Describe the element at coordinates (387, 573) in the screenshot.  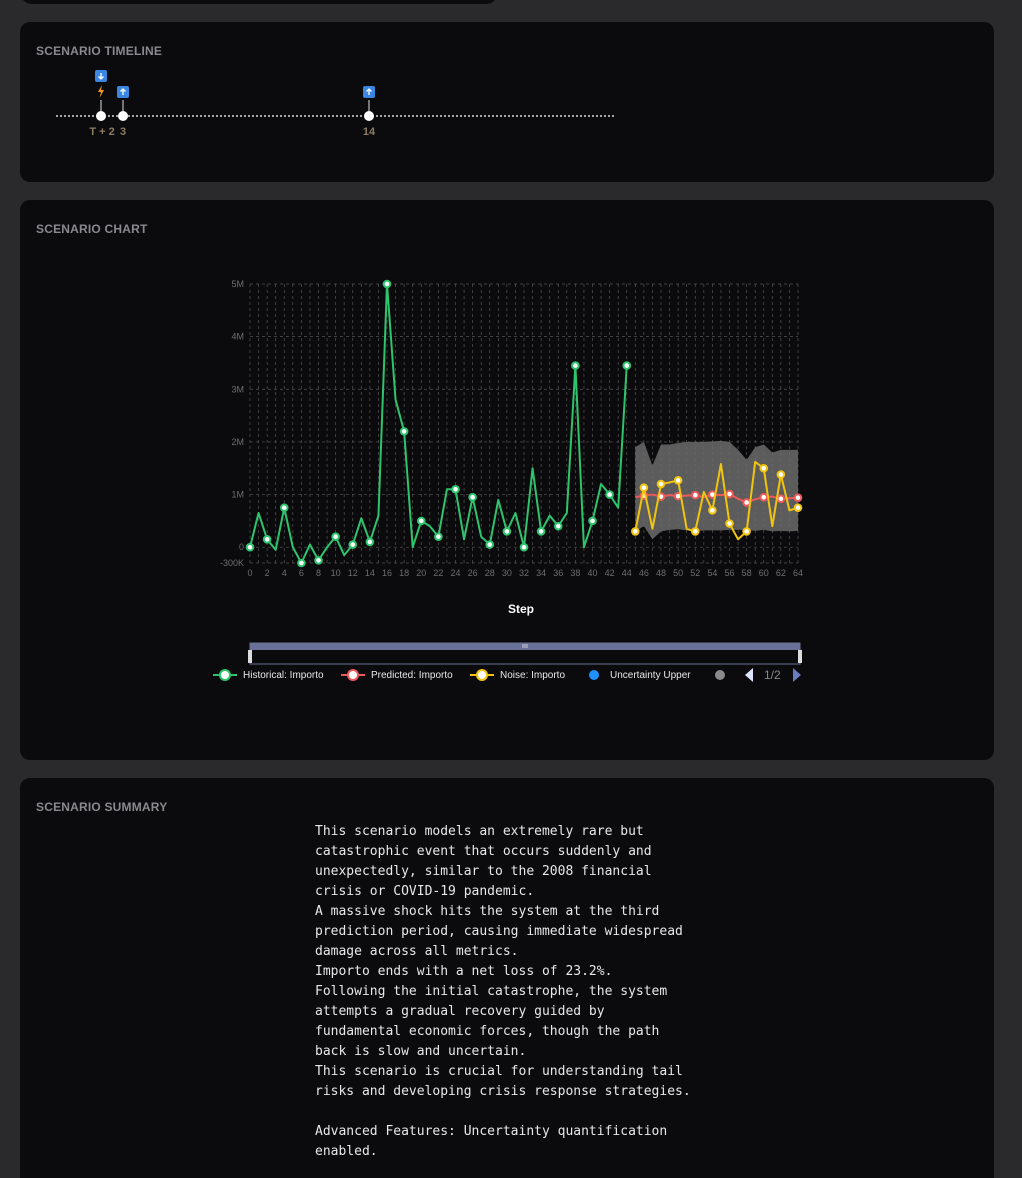
I see `x-tick-label: 16` at that location.